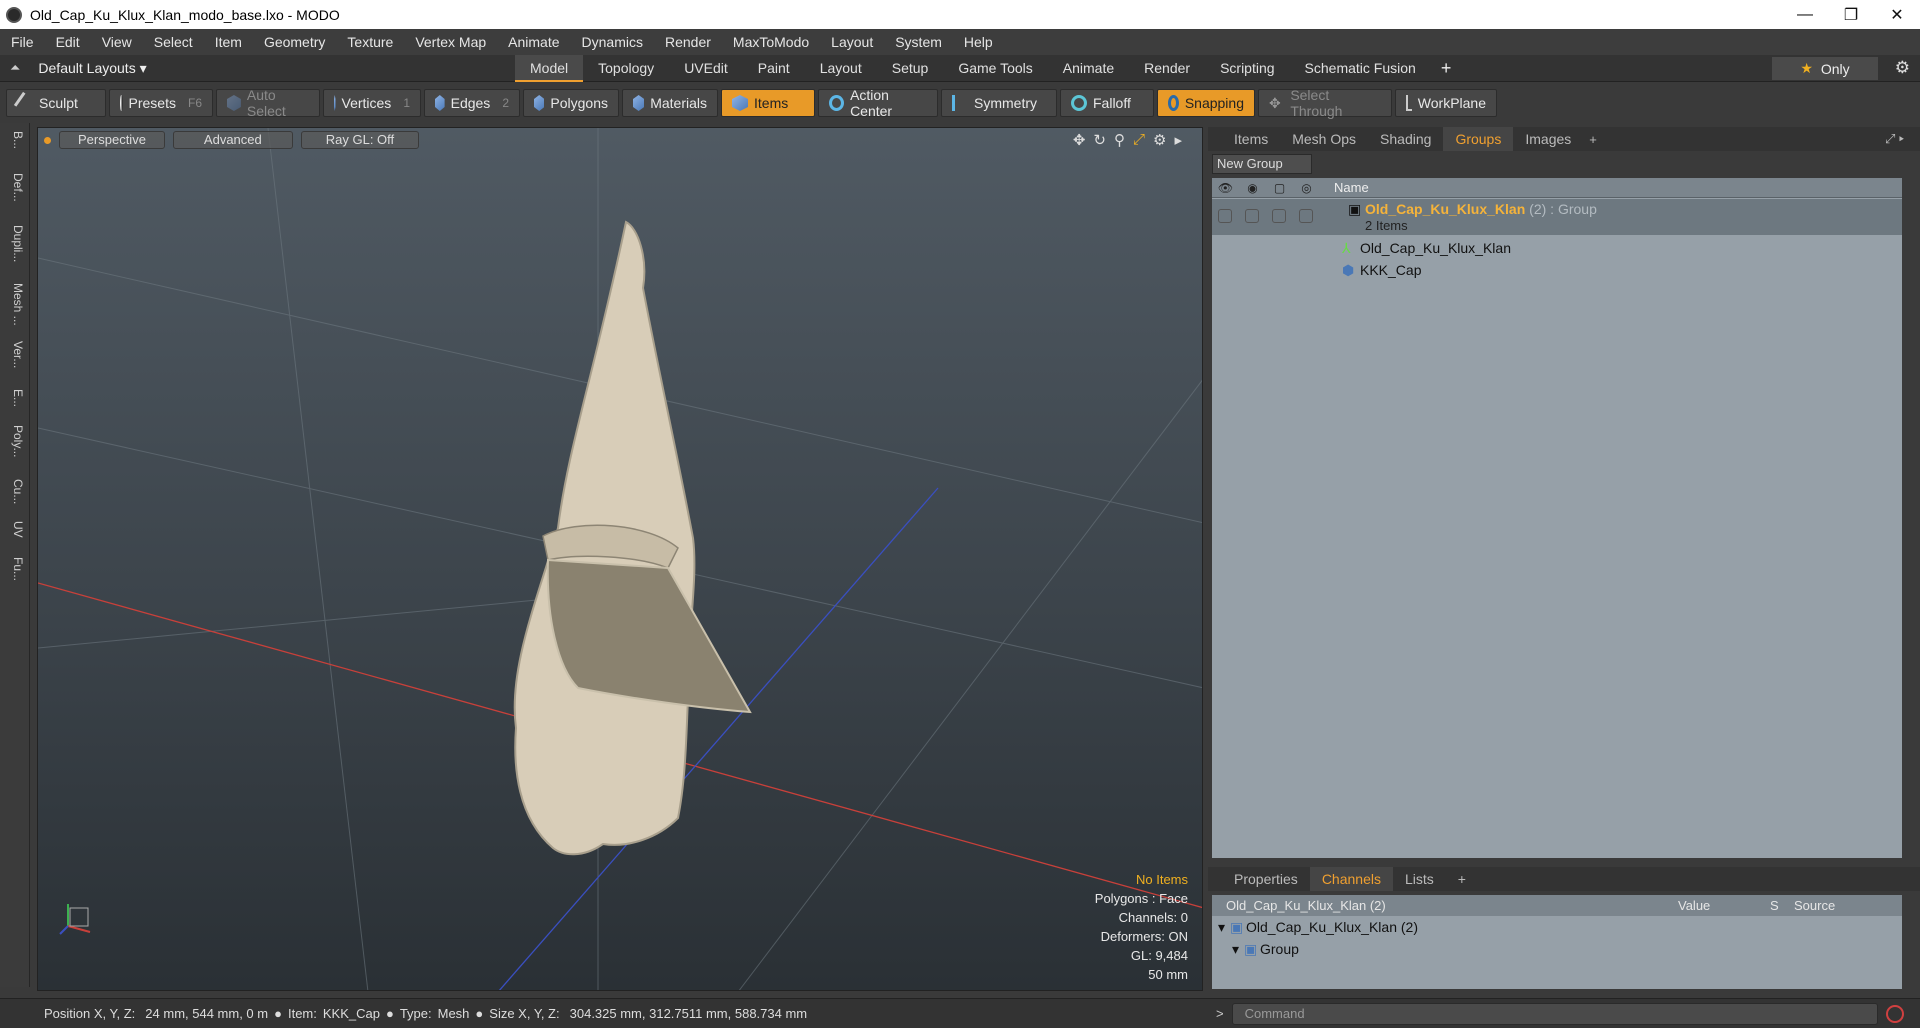  What do you see at coordinates (1279, 216) in the screenshot?
I see `lock-toggle-icon` at bounding box center [1279, 216].